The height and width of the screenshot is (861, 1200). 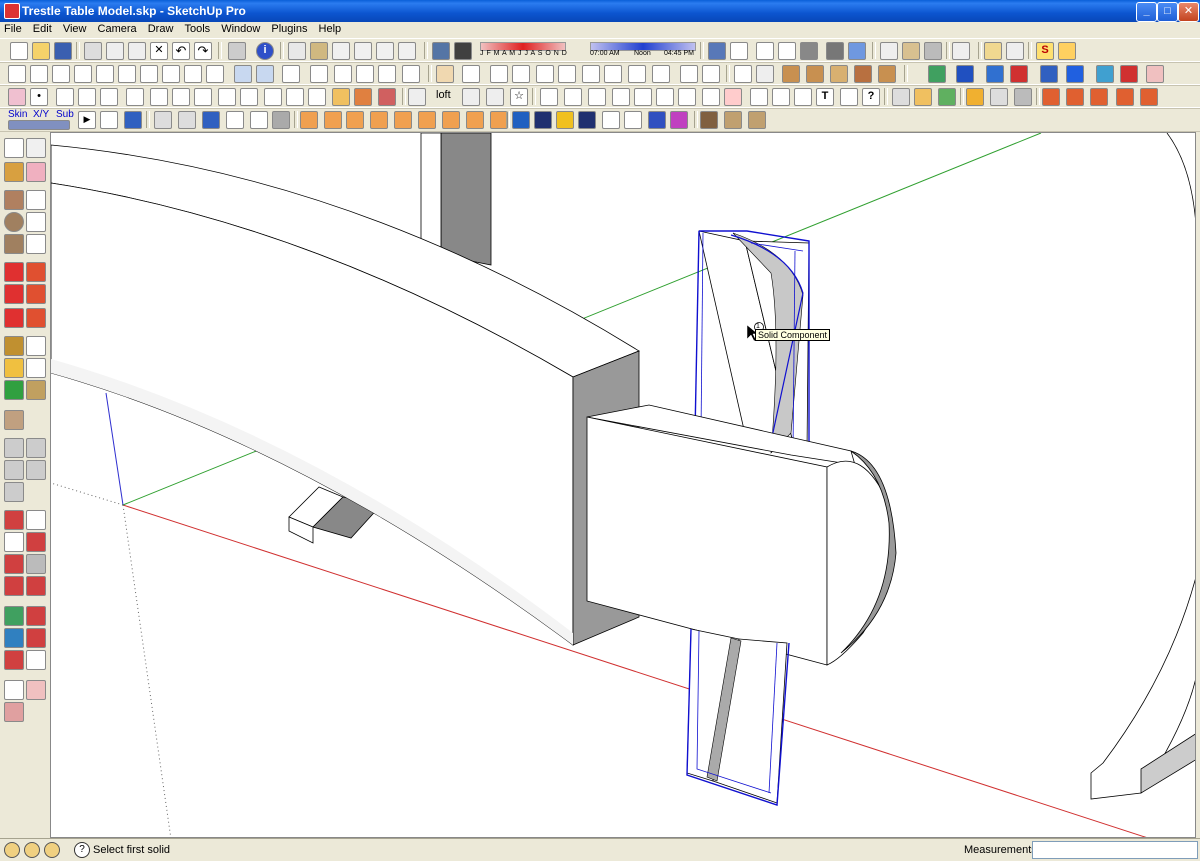 What do you see at coordinates (36, 470) in the screenshot?
I see `sandbox-4-icon` at bounding box center [36, 470].